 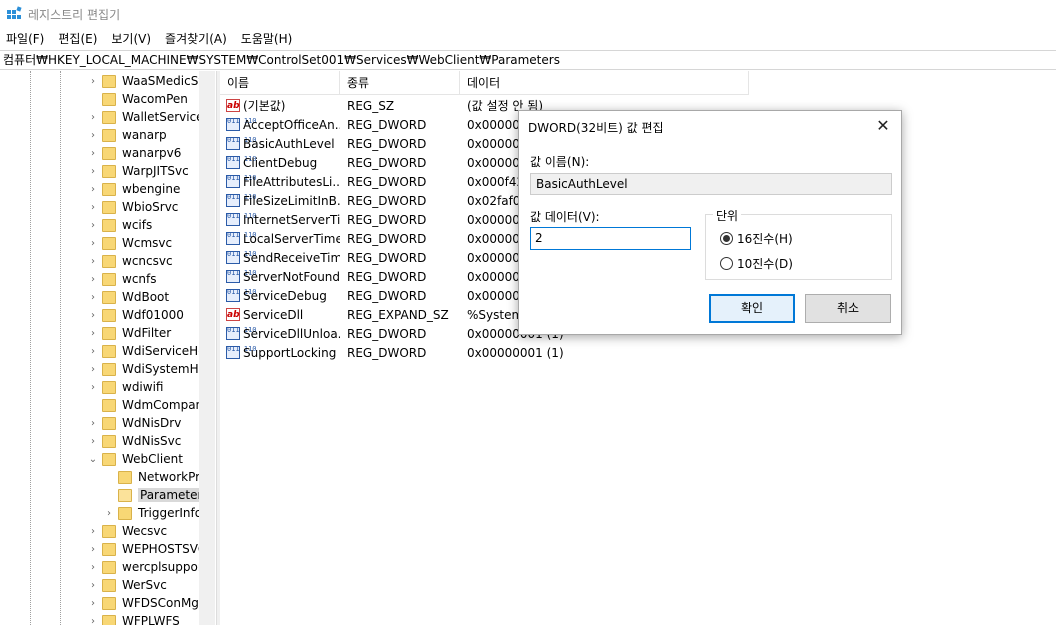 I want to click on tree-item: › WerSvc, so click(x=127, y=585).